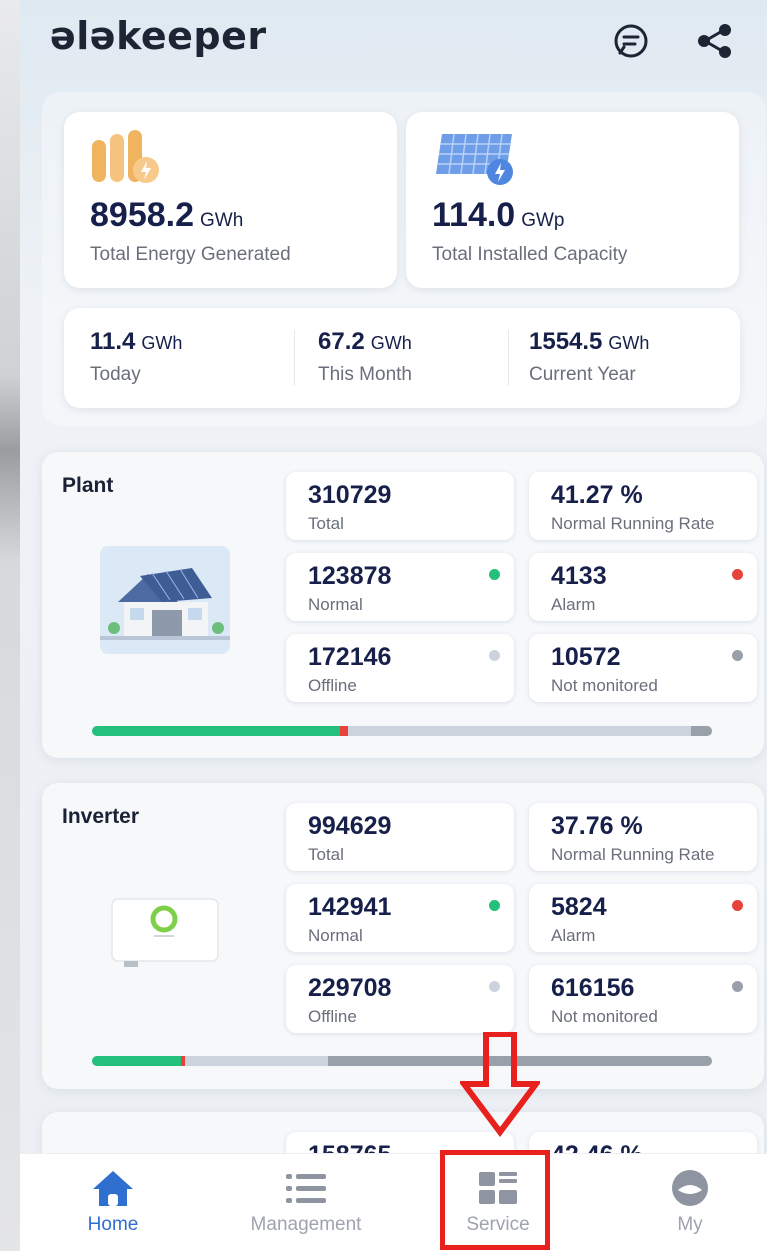  Describe the element at coordinates (643, 999) in the screenshot. I see `inverter-not-monitored-card: 616156 Not monitored` at that location.